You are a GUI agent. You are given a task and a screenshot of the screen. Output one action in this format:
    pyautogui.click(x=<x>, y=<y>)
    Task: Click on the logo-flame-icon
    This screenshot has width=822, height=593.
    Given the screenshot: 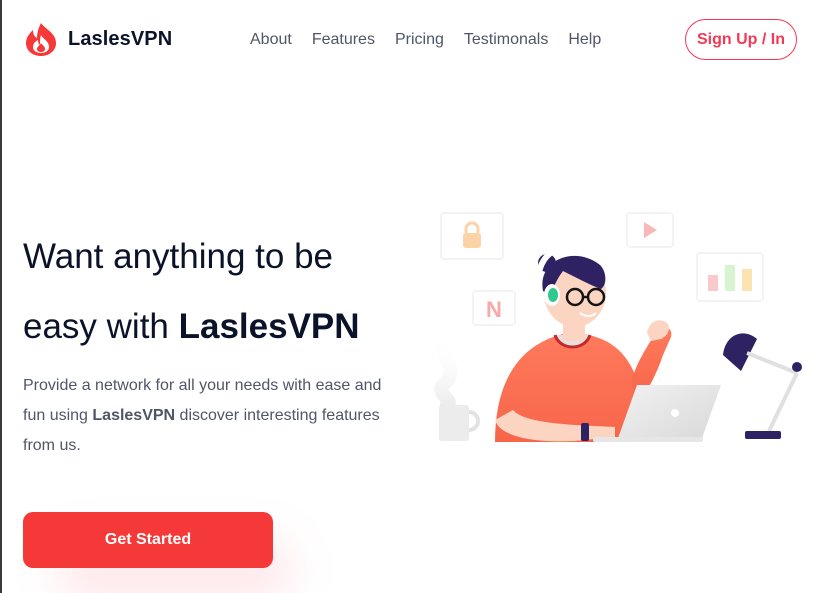 What is the action you would take?
    pyautogui.click(x=41, y=39)
    